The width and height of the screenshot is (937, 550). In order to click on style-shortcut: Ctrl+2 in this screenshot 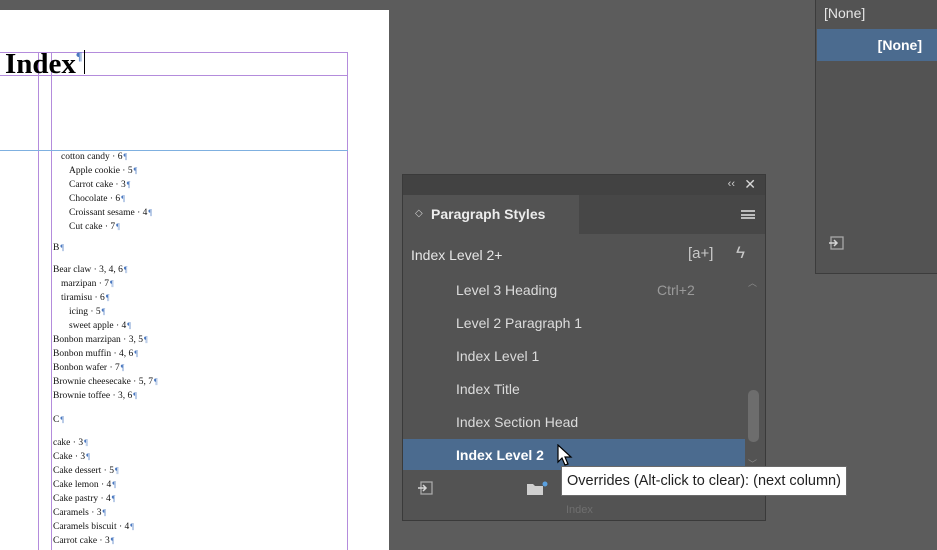, I will do `click(676, 290)`.